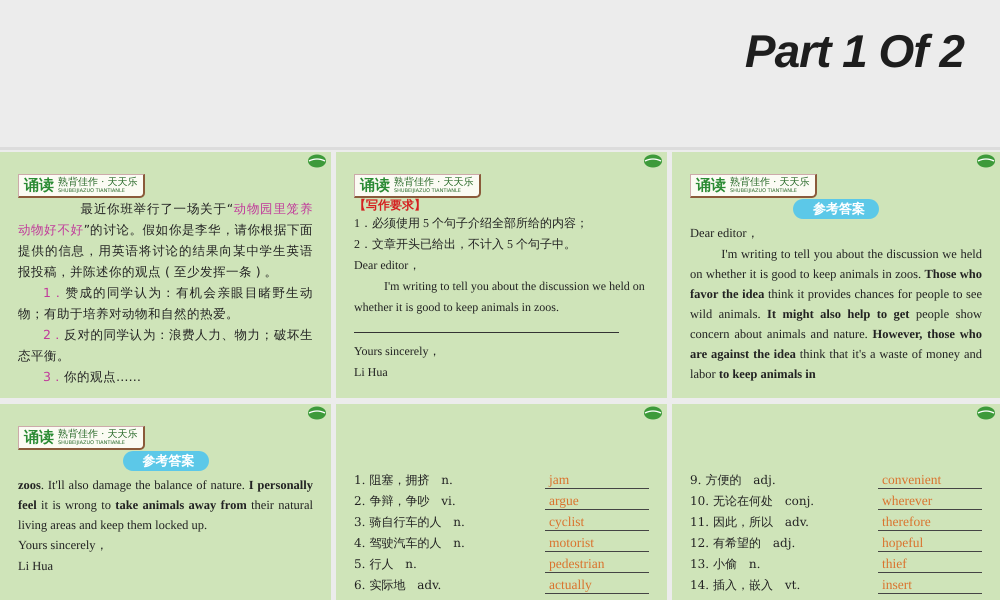  I want to click on text-line: 1．必须使用 5 个句子介绍全部所给的内容；, so click(471, 223).